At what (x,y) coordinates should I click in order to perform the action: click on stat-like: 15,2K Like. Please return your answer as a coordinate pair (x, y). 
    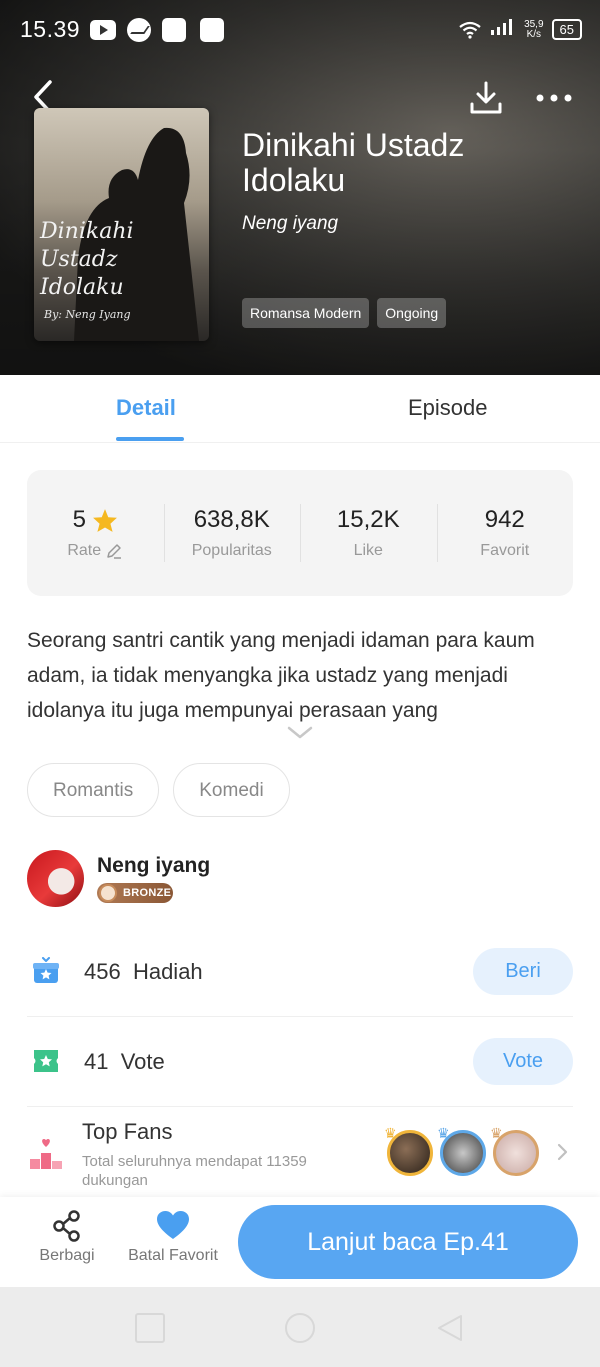
    Looking at the image, I should click on (368, 533).